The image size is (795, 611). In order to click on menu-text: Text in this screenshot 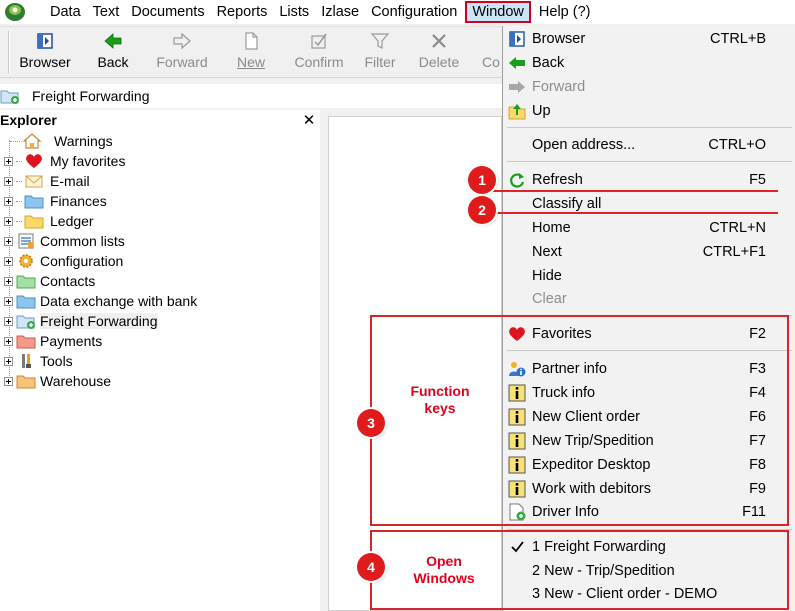, I will do `click(106, 12)`.